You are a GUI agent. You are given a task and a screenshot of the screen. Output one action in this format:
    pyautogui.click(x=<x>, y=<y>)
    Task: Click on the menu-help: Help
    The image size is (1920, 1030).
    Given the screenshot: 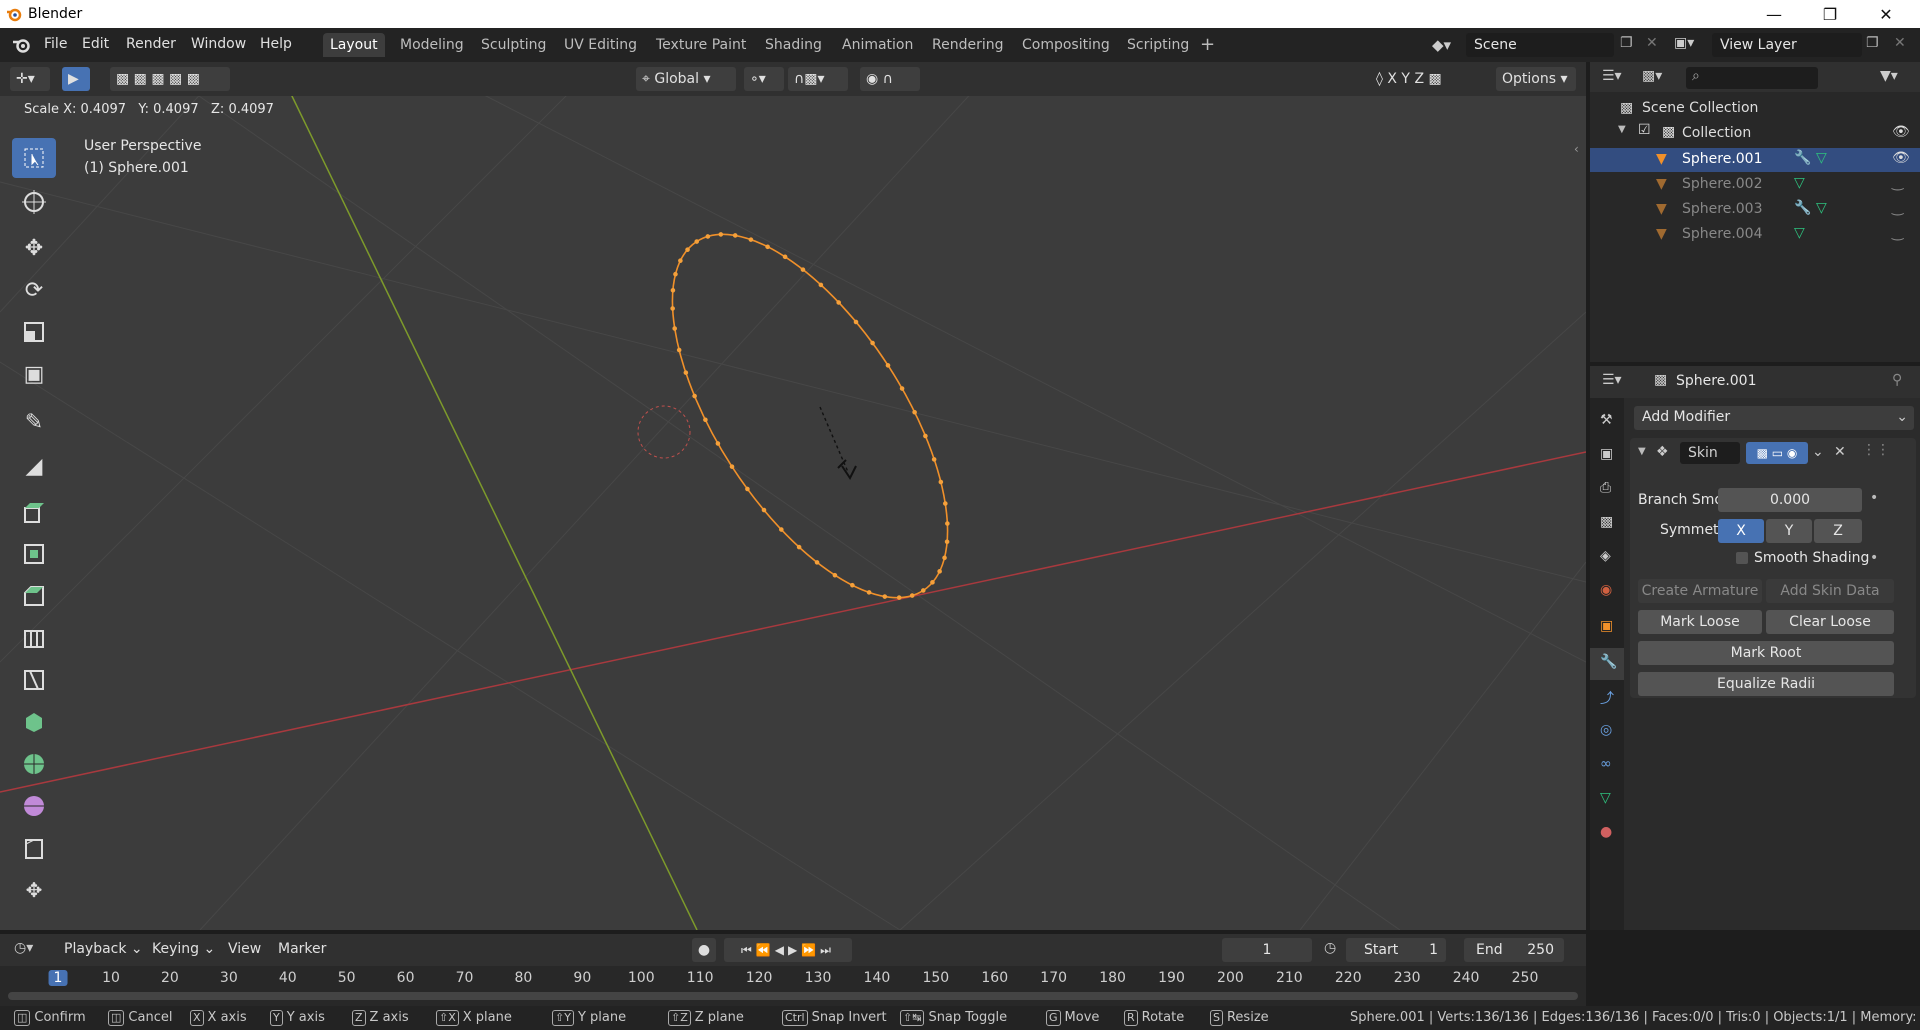 What is the action you would take?
    pyautogui.click(x=276, y=44)
    